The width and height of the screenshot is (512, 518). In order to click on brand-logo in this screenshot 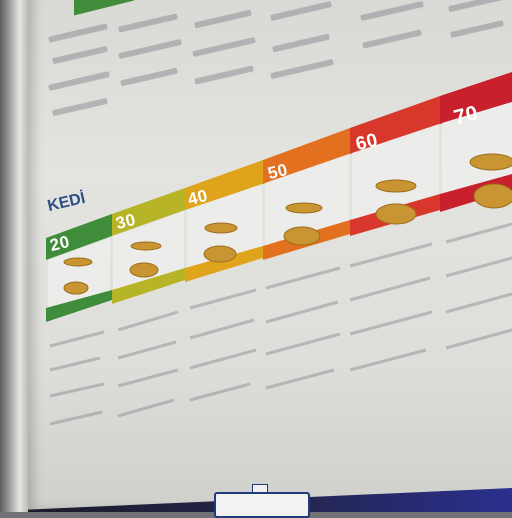, I will do `click(262, 505)`.